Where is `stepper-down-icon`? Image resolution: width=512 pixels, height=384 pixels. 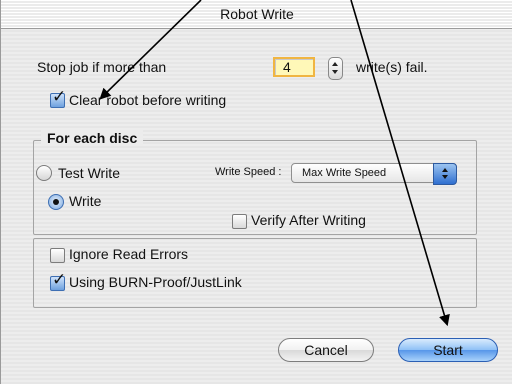 stepper-down-icon is located at coordinates (335, 72).